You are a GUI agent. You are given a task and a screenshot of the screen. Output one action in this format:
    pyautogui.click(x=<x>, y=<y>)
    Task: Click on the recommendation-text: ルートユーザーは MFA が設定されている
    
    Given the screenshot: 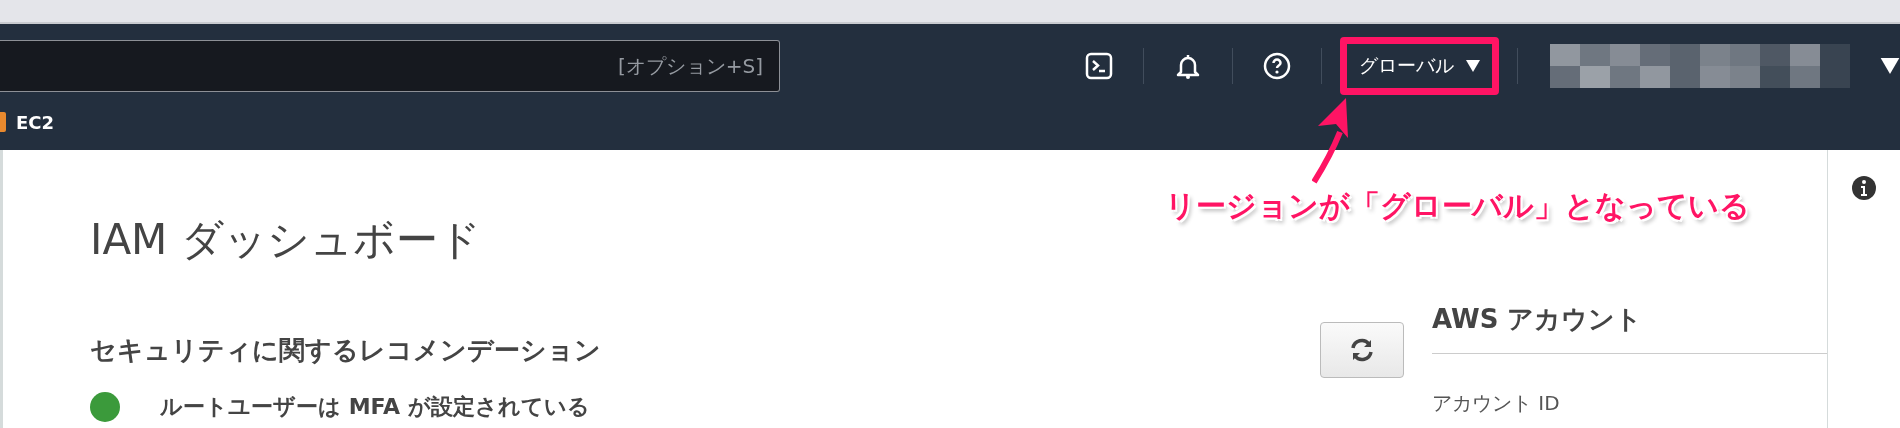 What is the action you would take?
    pyautogui.click(x=375, y=407)
    